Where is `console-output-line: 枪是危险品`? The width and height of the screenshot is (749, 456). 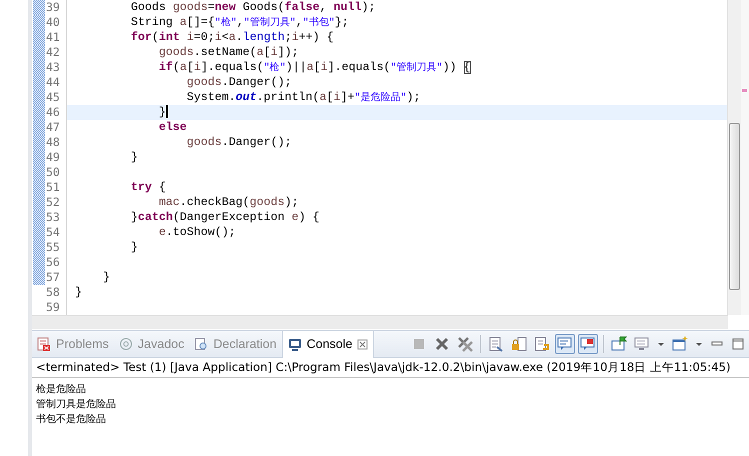 console-output-line: 枪是危险品 is located at coordinates (61, 389).